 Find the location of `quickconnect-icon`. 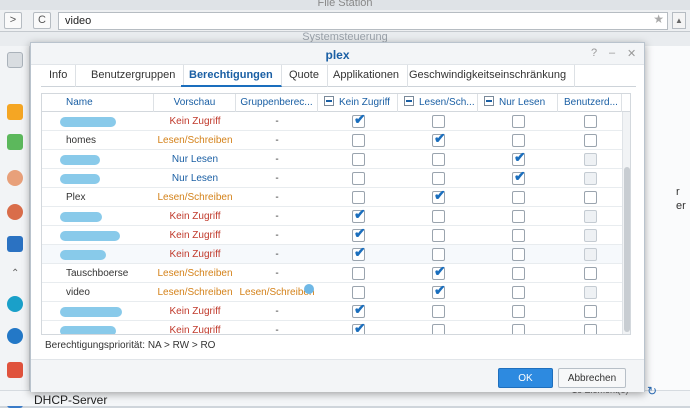

quickconnect-icon is located at coordinates (15, 304).